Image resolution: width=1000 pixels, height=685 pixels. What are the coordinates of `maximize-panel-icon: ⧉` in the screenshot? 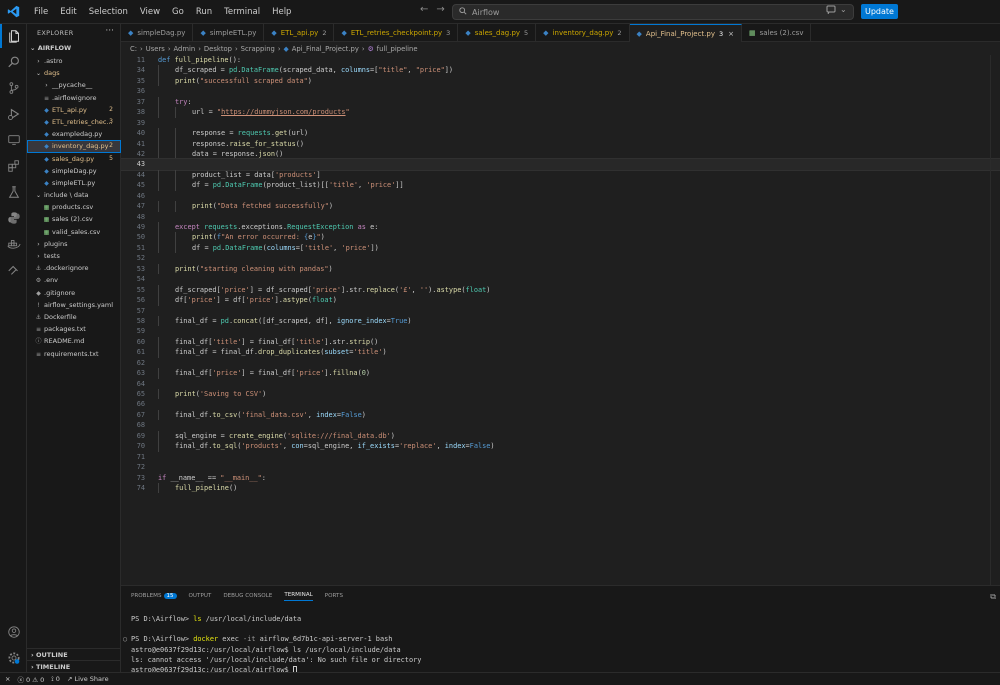 It's located at (993, 597).